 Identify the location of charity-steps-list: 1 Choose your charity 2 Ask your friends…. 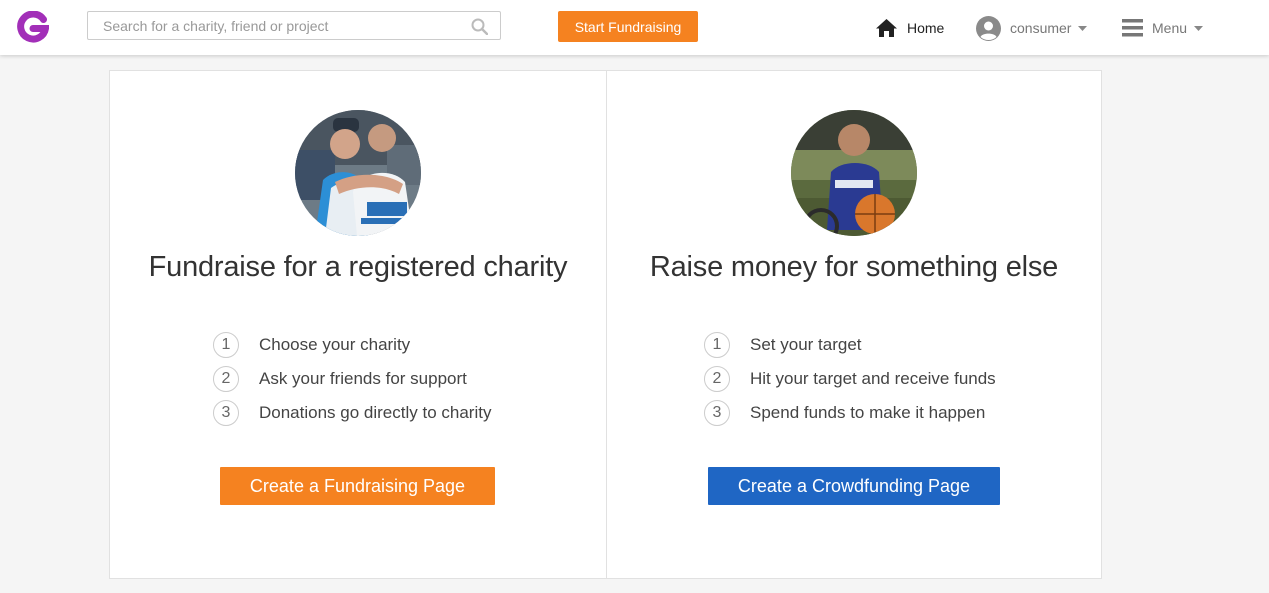
(352, 379).